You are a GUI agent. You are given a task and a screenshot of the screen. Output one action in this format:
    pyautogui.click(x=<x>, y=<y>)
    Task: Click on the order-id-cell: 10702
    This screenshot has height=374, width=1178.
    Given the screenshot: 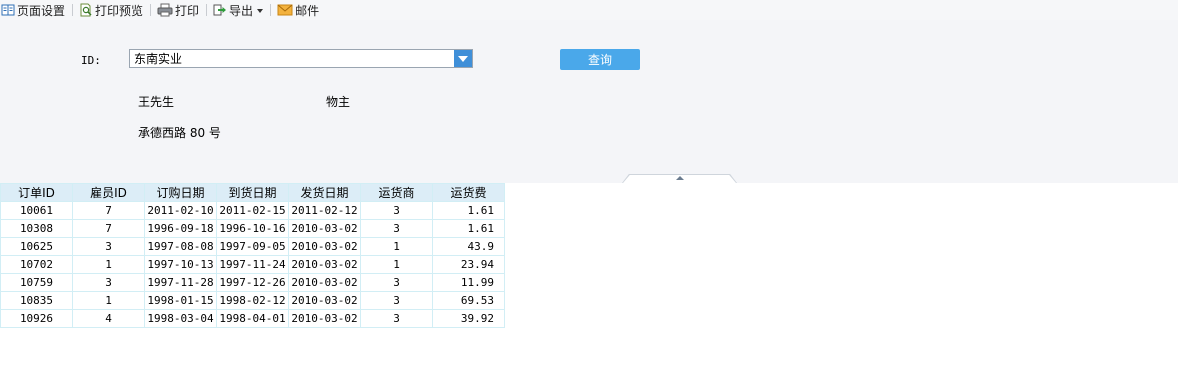 What is the action you would take?
    pyautogui.click(x=36, y=264)
    